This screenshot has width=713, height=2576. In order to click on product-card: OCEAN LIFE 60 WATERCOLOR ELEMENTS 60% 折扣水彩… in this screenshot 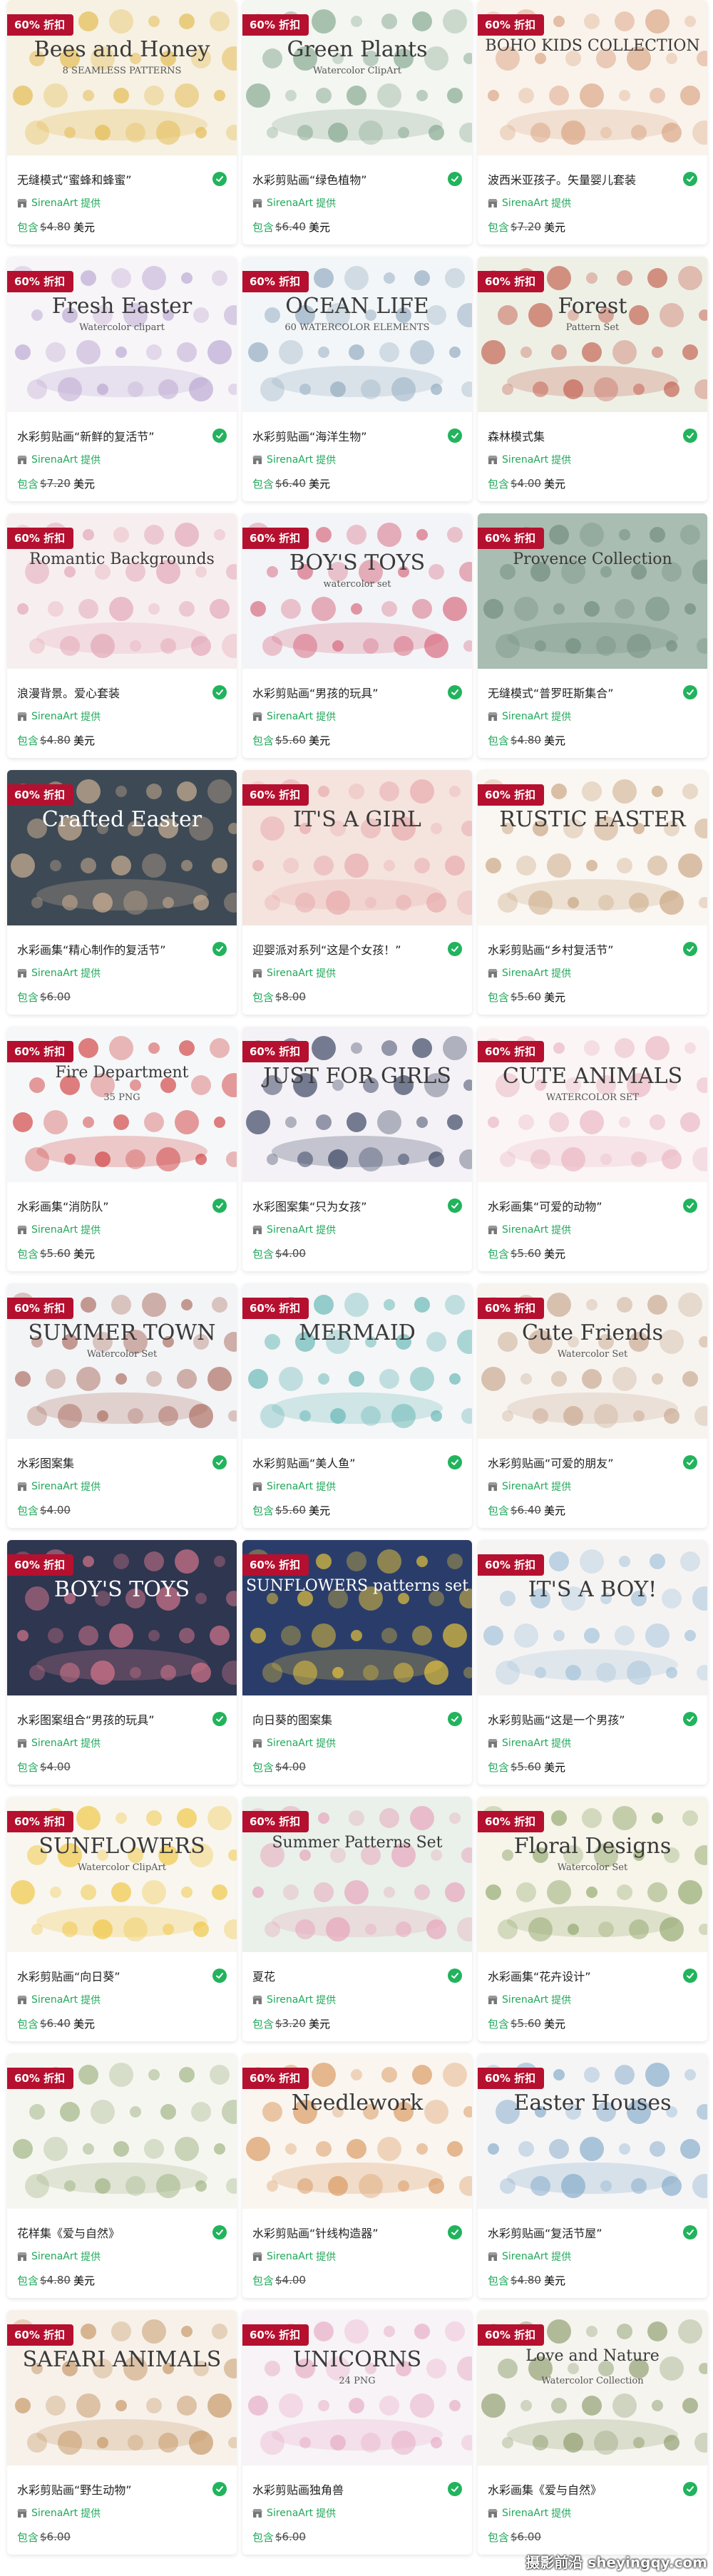, I will do `click(357, 379)`.